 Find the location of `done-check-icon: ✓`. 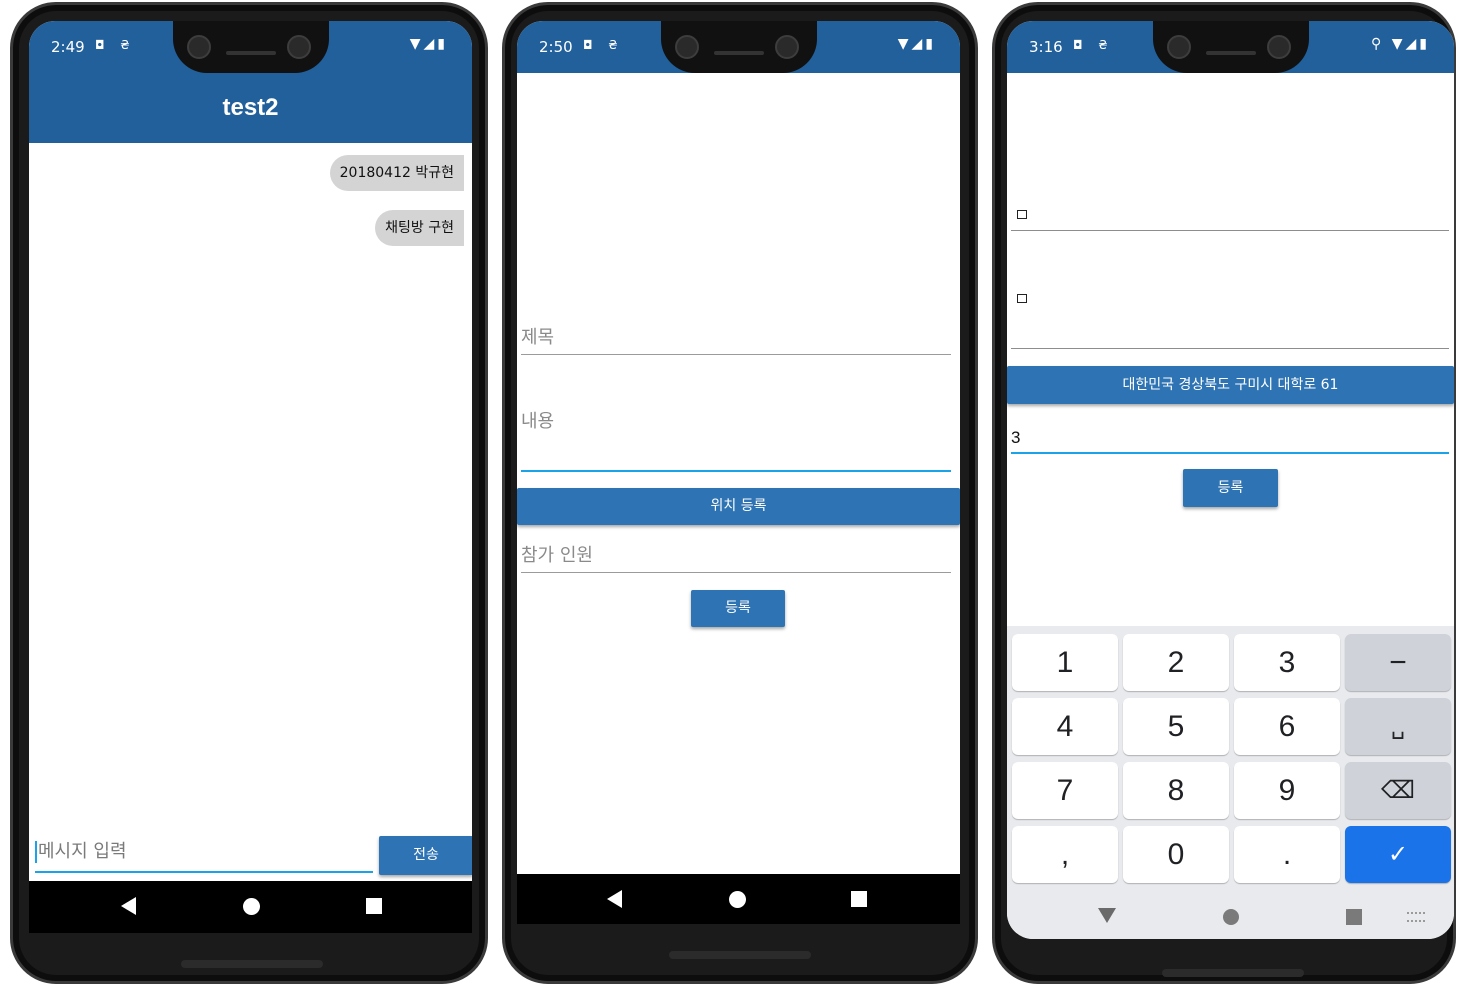

done-check-icon: ✓ is located at coordinates (1398, 854).